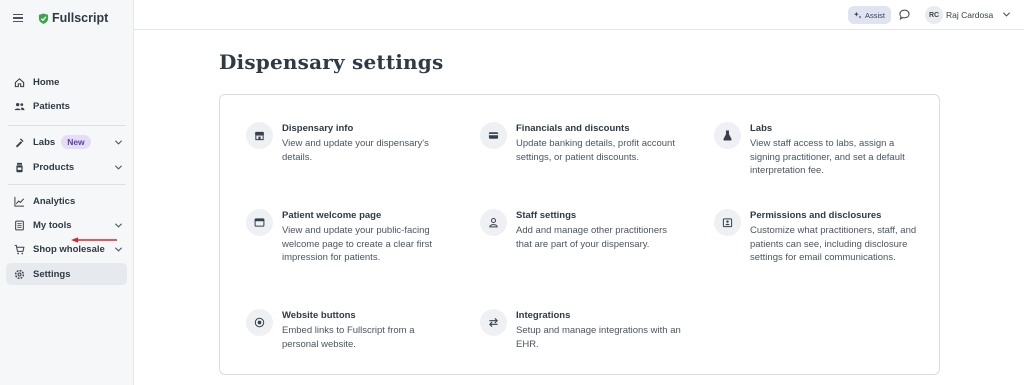  Describe the element at coordinates (331, 62) in the screenshot. I see `page-title: Dispensary settings` at that location.